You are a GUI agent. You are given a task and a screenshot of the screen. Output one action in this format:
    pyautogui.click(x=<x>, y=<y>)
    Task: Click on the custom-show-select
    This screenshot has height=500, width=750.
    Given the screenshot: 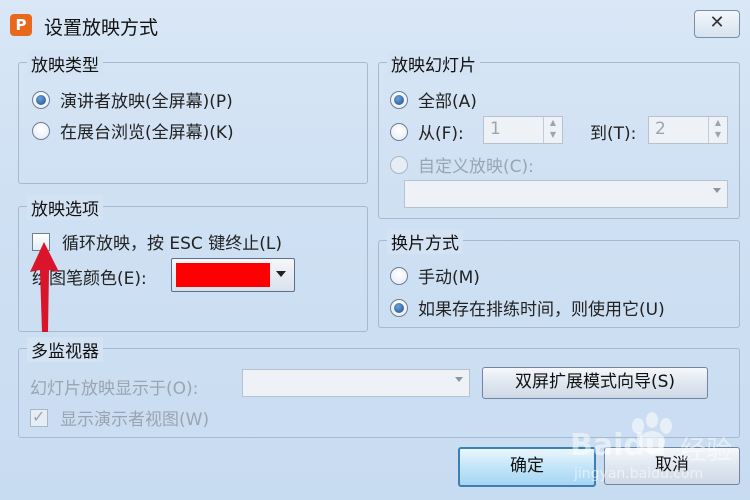 What is the action you would take?
    pyautogui.click(x=566, y=194)
    